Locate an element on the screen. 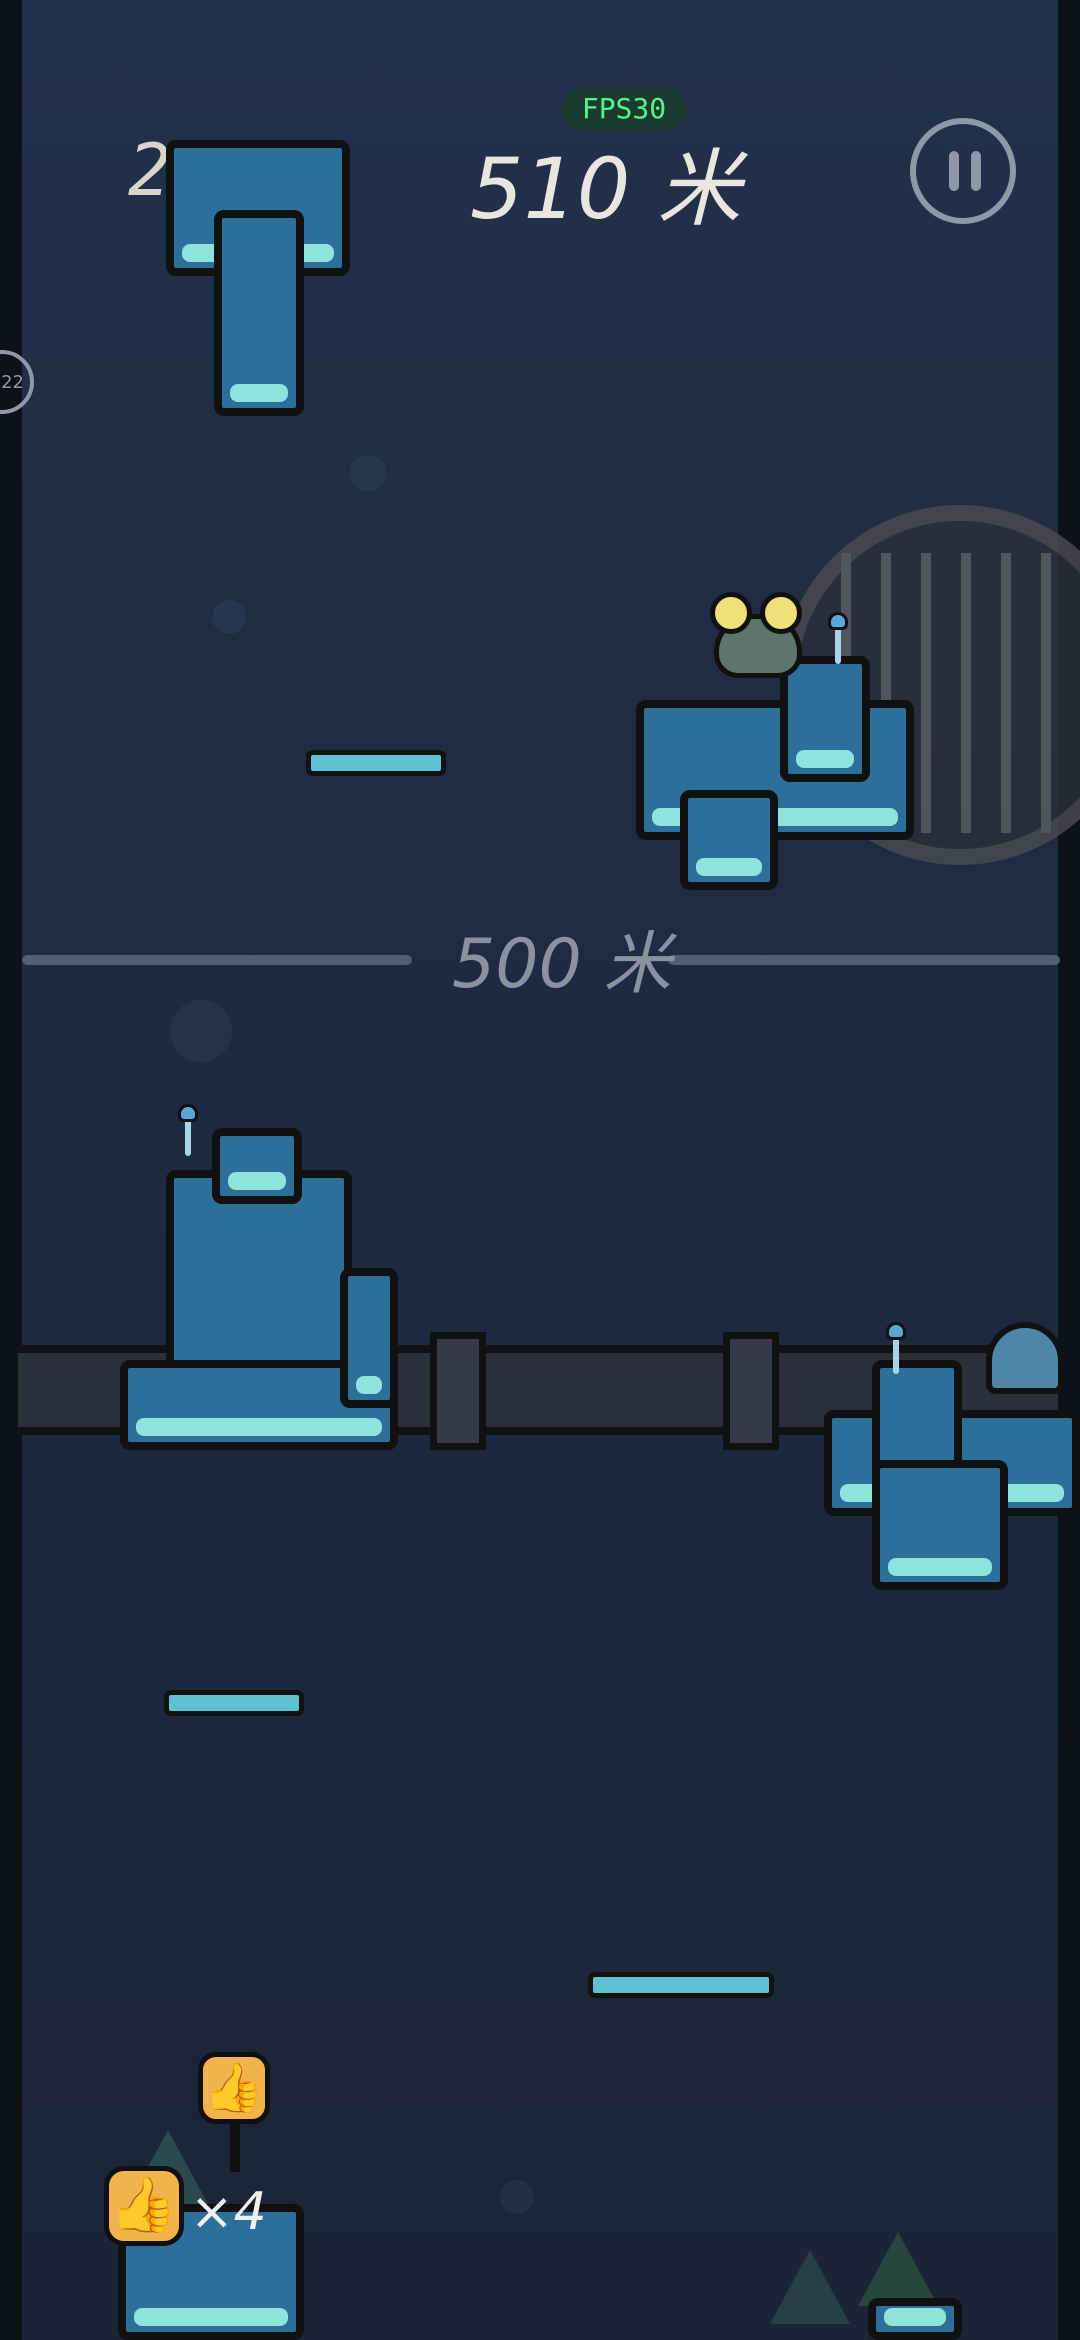 The height and width of the screenshot is (2340, 1080). sewer-monster is located at coordinates (763, 640).